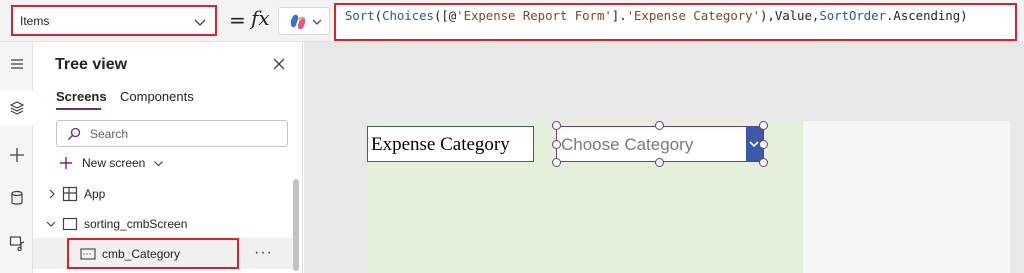 This screenshot has height=273, width=1024. Describe the element at coordinates (440, 144) in the screenshot. I see `label-text: Expense Category` at that location.